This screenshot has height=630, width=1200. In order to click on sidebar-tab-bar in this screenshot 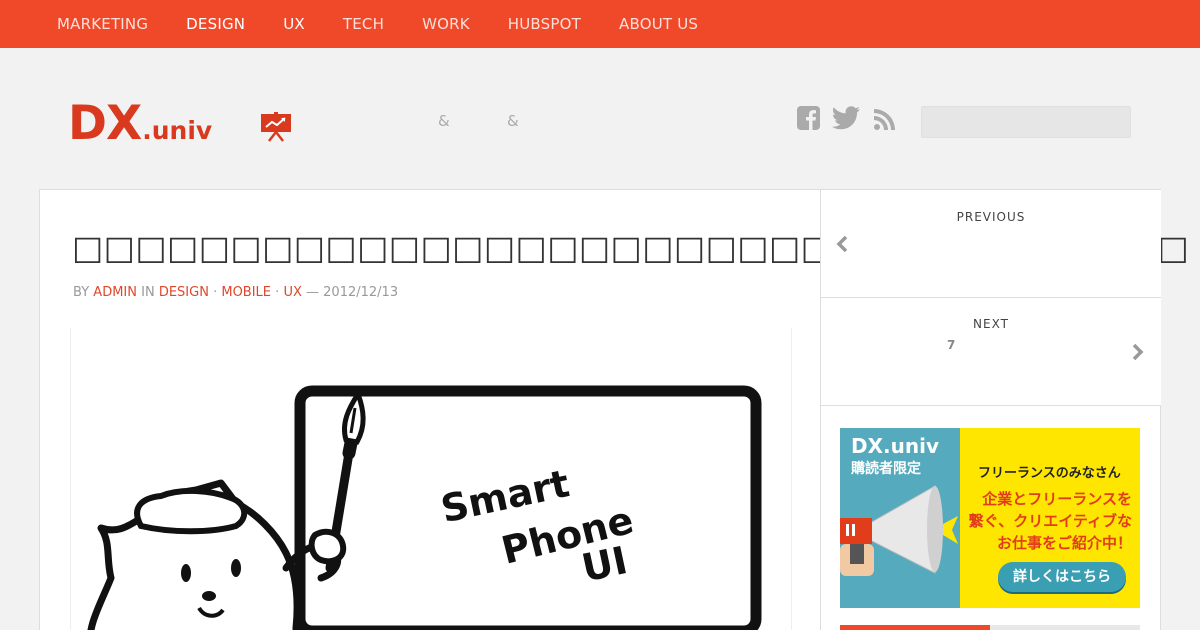, I will do `click(990, 627)`.